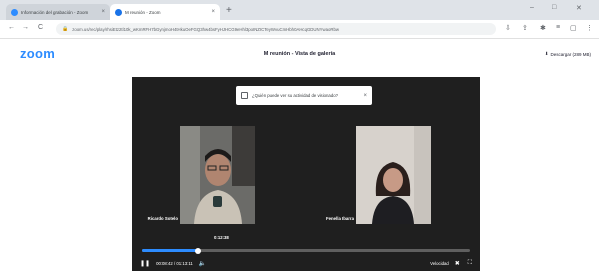 The image size is (599, 271). What do you see at coordinates (543, 28) in the screenshot?
I see `extensions-icon: ✱` at bounding box center [543, 28].